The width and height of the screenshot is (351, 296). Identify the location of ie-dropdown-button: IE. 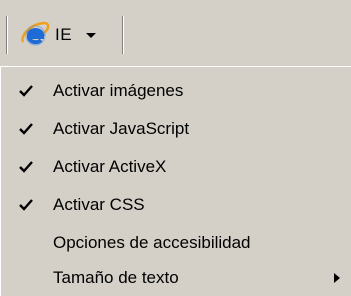
(68, 35).